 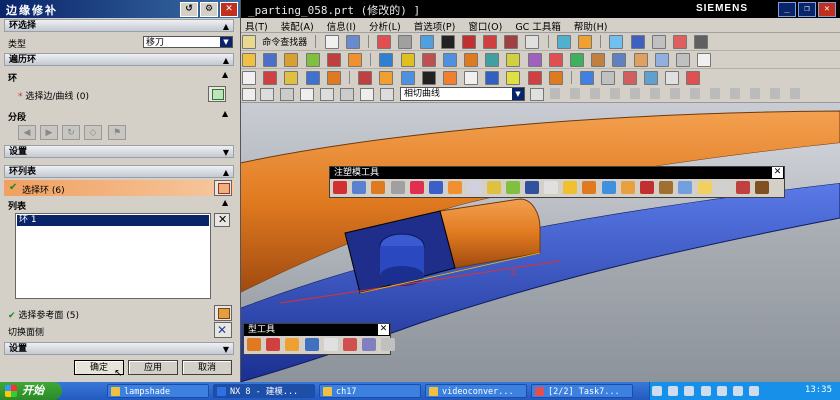 What do you see at coordinates (223, 313) in the screenshot?
I see `select-face-button` at bounding box center [223, 313].